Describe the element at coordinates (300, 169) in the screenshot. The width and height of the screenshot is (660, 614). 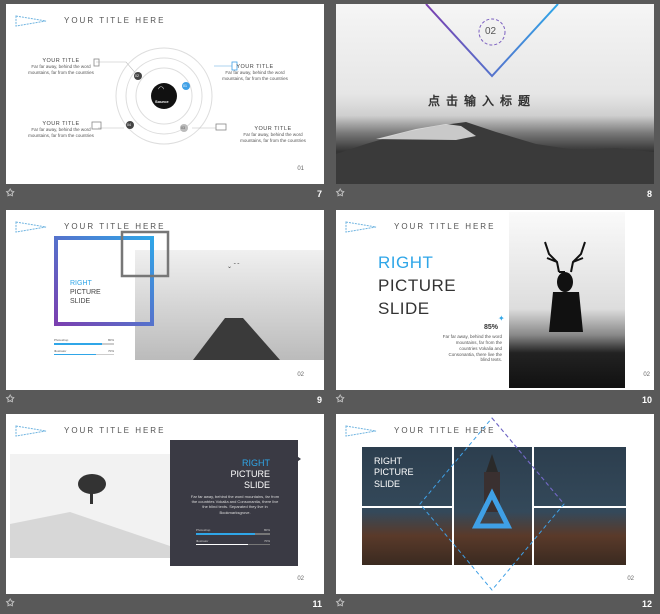
I see `page-number: 01` at that location.